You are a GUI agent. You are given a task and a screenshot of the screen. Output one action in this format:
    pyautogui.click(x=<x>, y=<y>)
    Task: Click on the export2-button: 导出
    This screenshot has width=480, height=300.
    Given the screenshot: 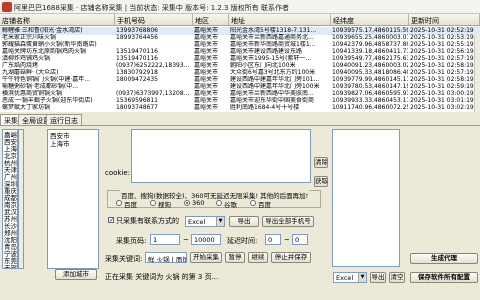 What is the action you would take?
    pyautogui.click(x=378, y=277)
    